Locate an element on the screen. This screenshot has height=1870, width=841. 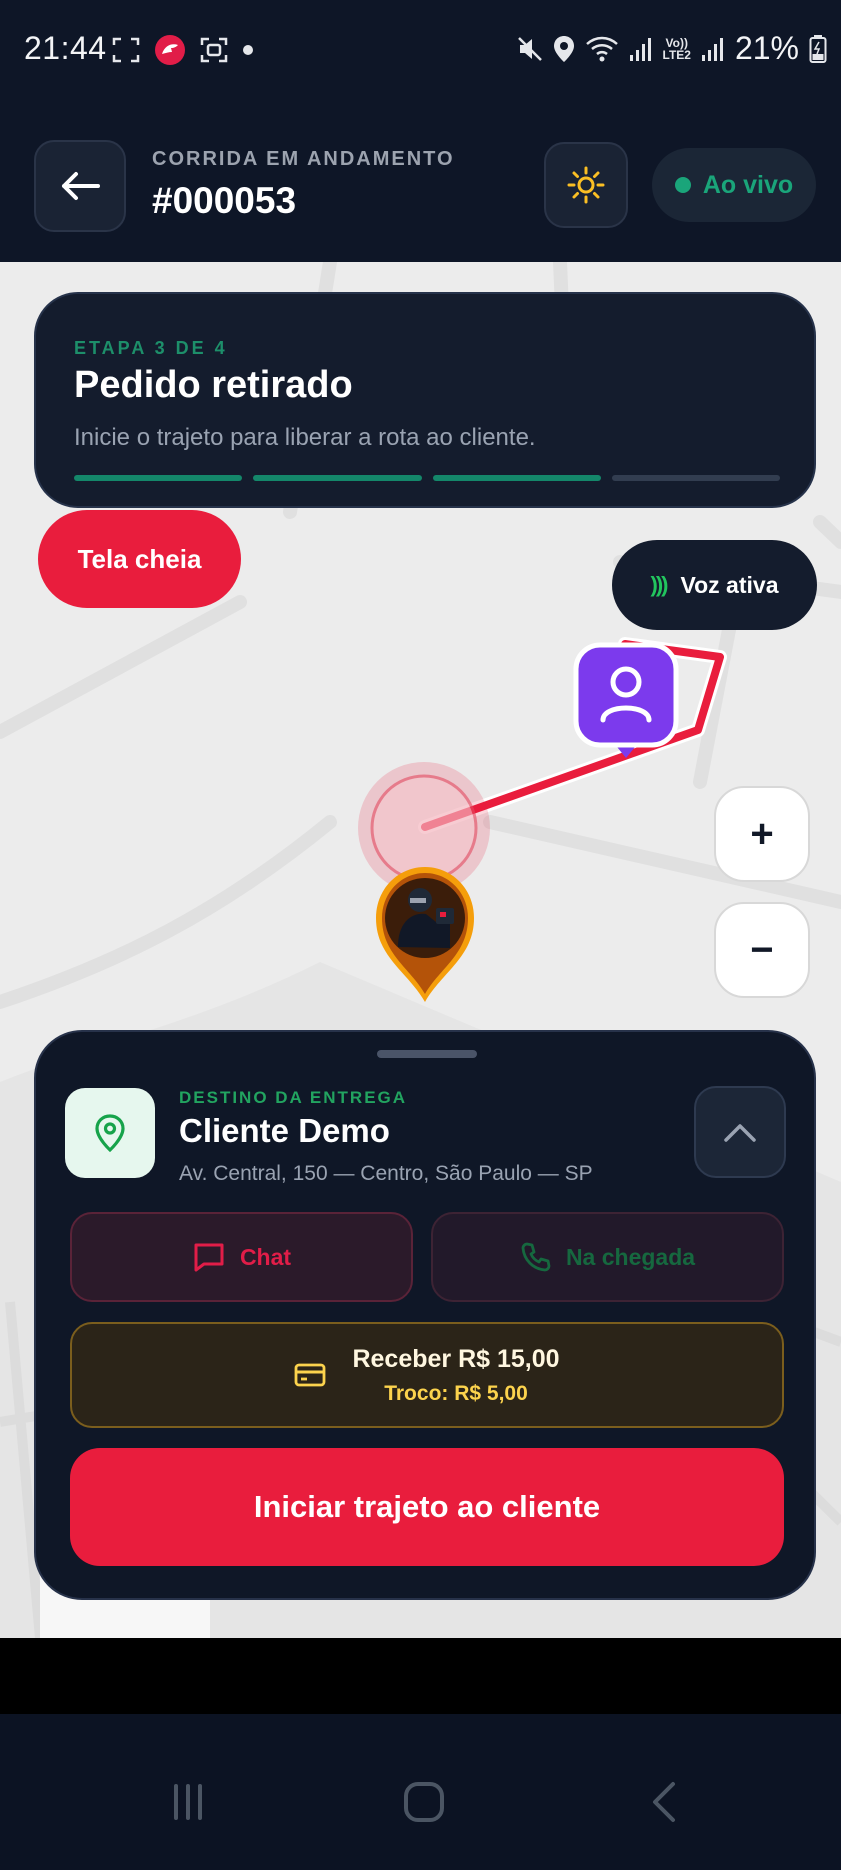
network-type-bottom: LTE2 is located at coordinates (676, 54).